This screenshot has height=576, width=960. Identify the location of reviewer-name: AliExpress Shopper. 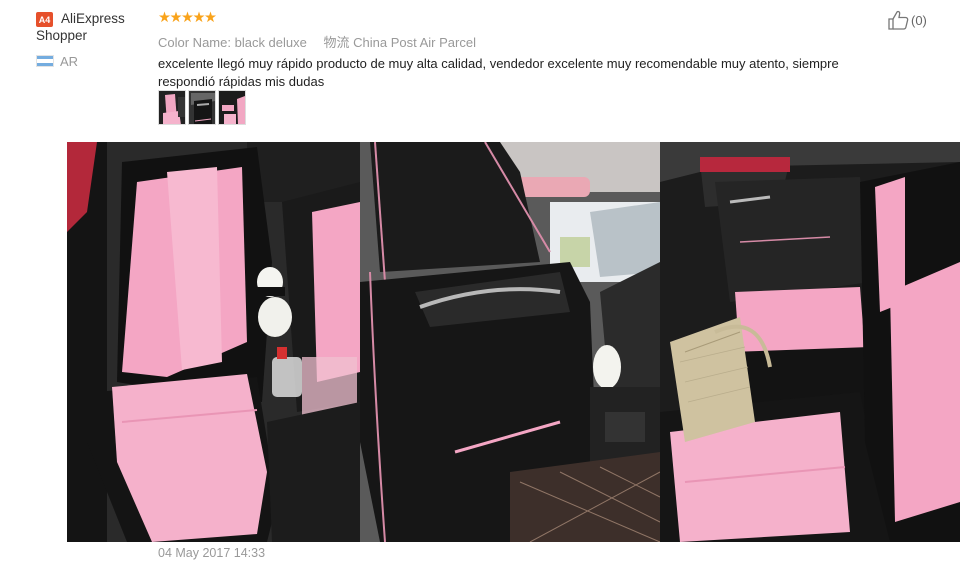
(91, 27).